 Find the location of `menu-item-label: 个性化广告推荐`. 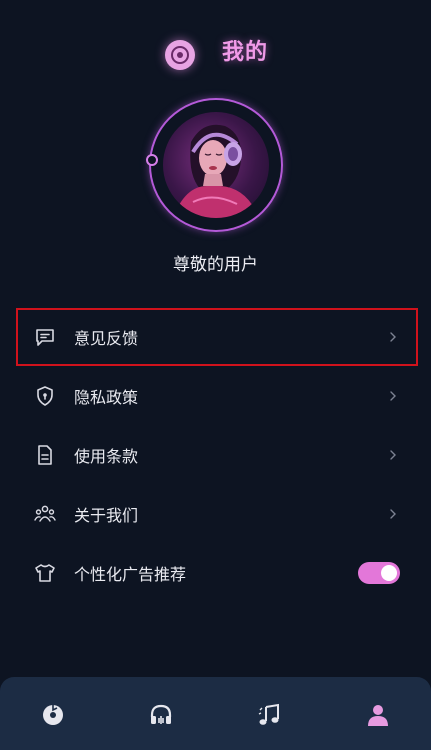

menu-item-label: 个性化广告推荐 is located at coordinates (130, 574).